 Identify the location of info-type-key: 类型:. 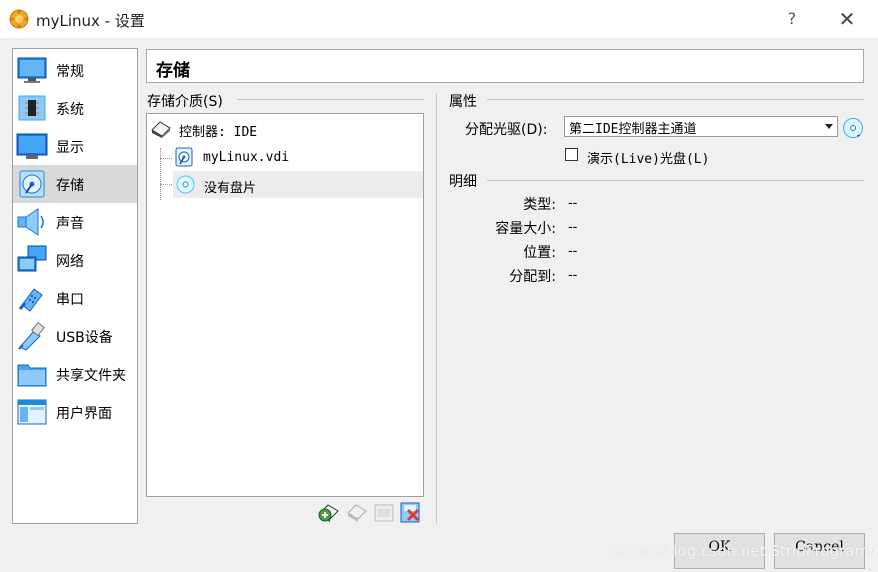
(539, 205).